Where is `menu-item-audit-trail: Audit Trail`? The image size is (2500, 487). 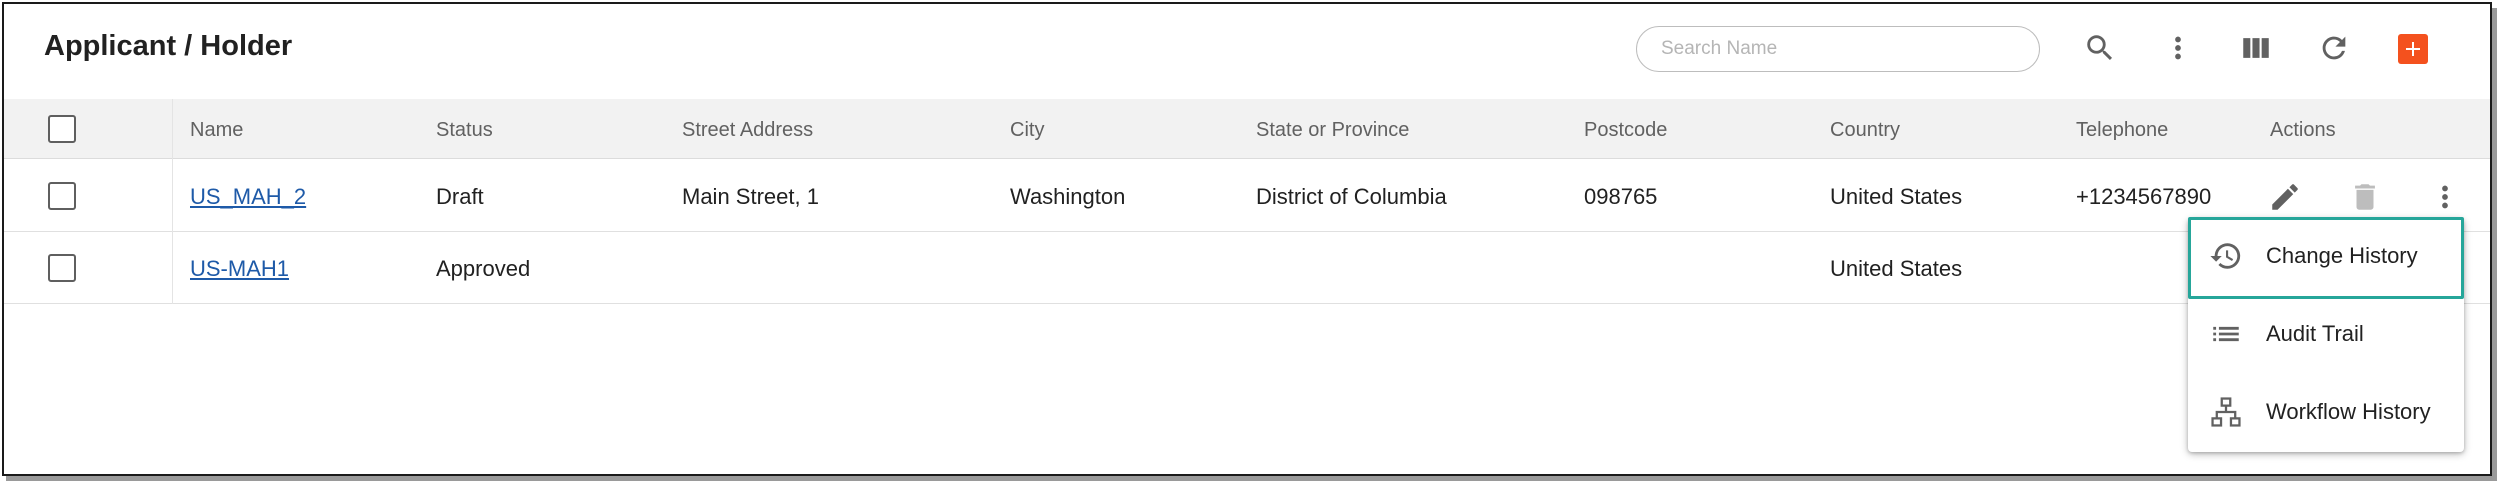 menu-item-audit-trail: Audit Trail is located at coordinates (2326, 334).